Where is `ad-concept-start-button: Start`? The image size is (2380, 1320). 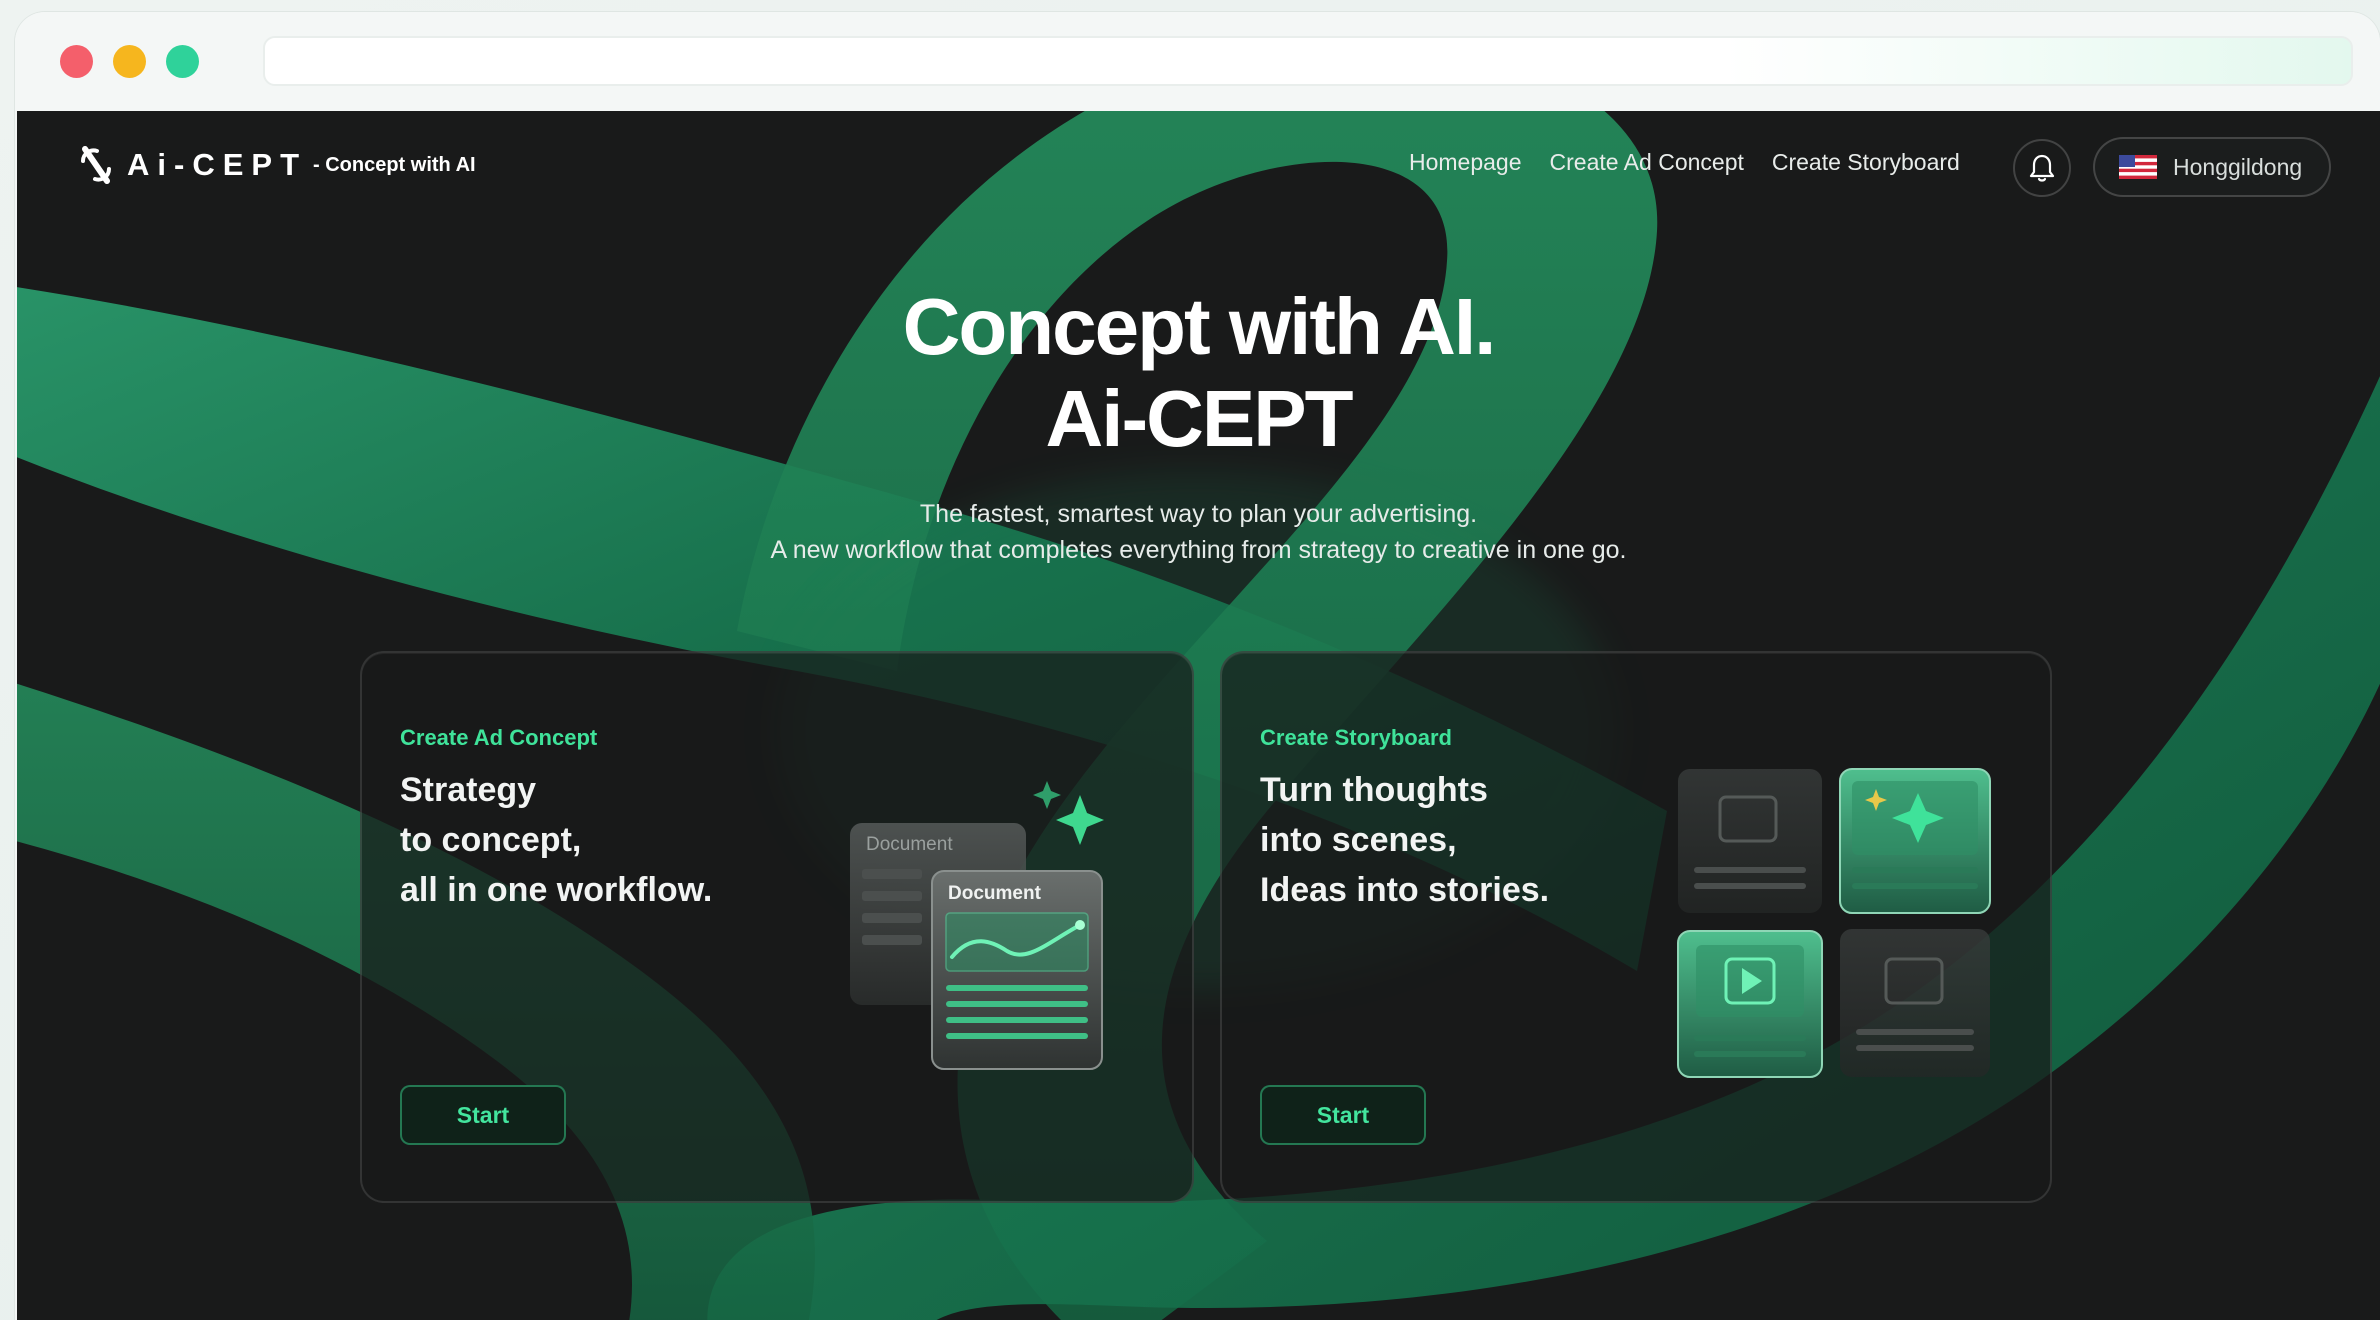
ad-concept-start-button: Start is located at coordinates (483, 1115).